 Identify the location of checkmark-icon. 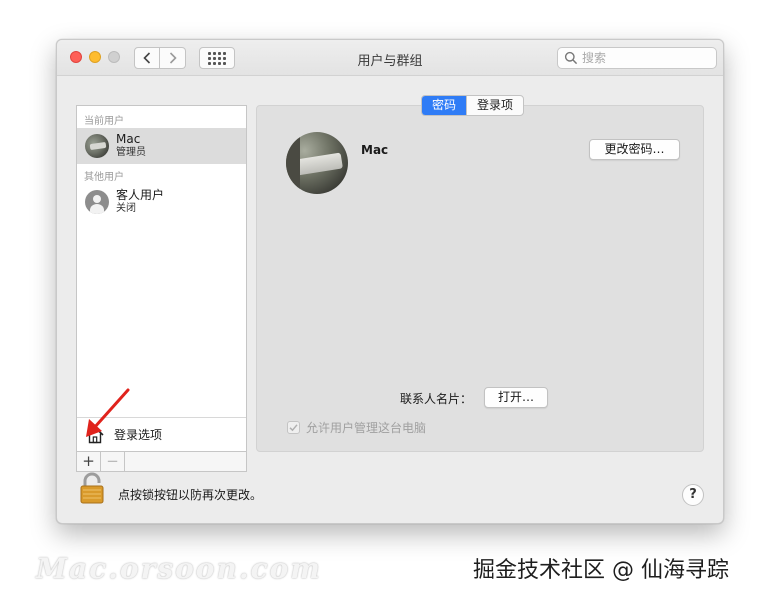
(293, 428).